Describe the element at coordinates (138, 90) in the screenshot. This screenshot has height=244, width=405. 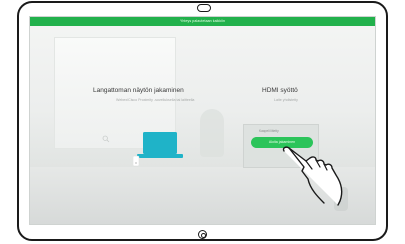
I see `wireless-share-title: Langattoman näytön jakaminen` at that location.